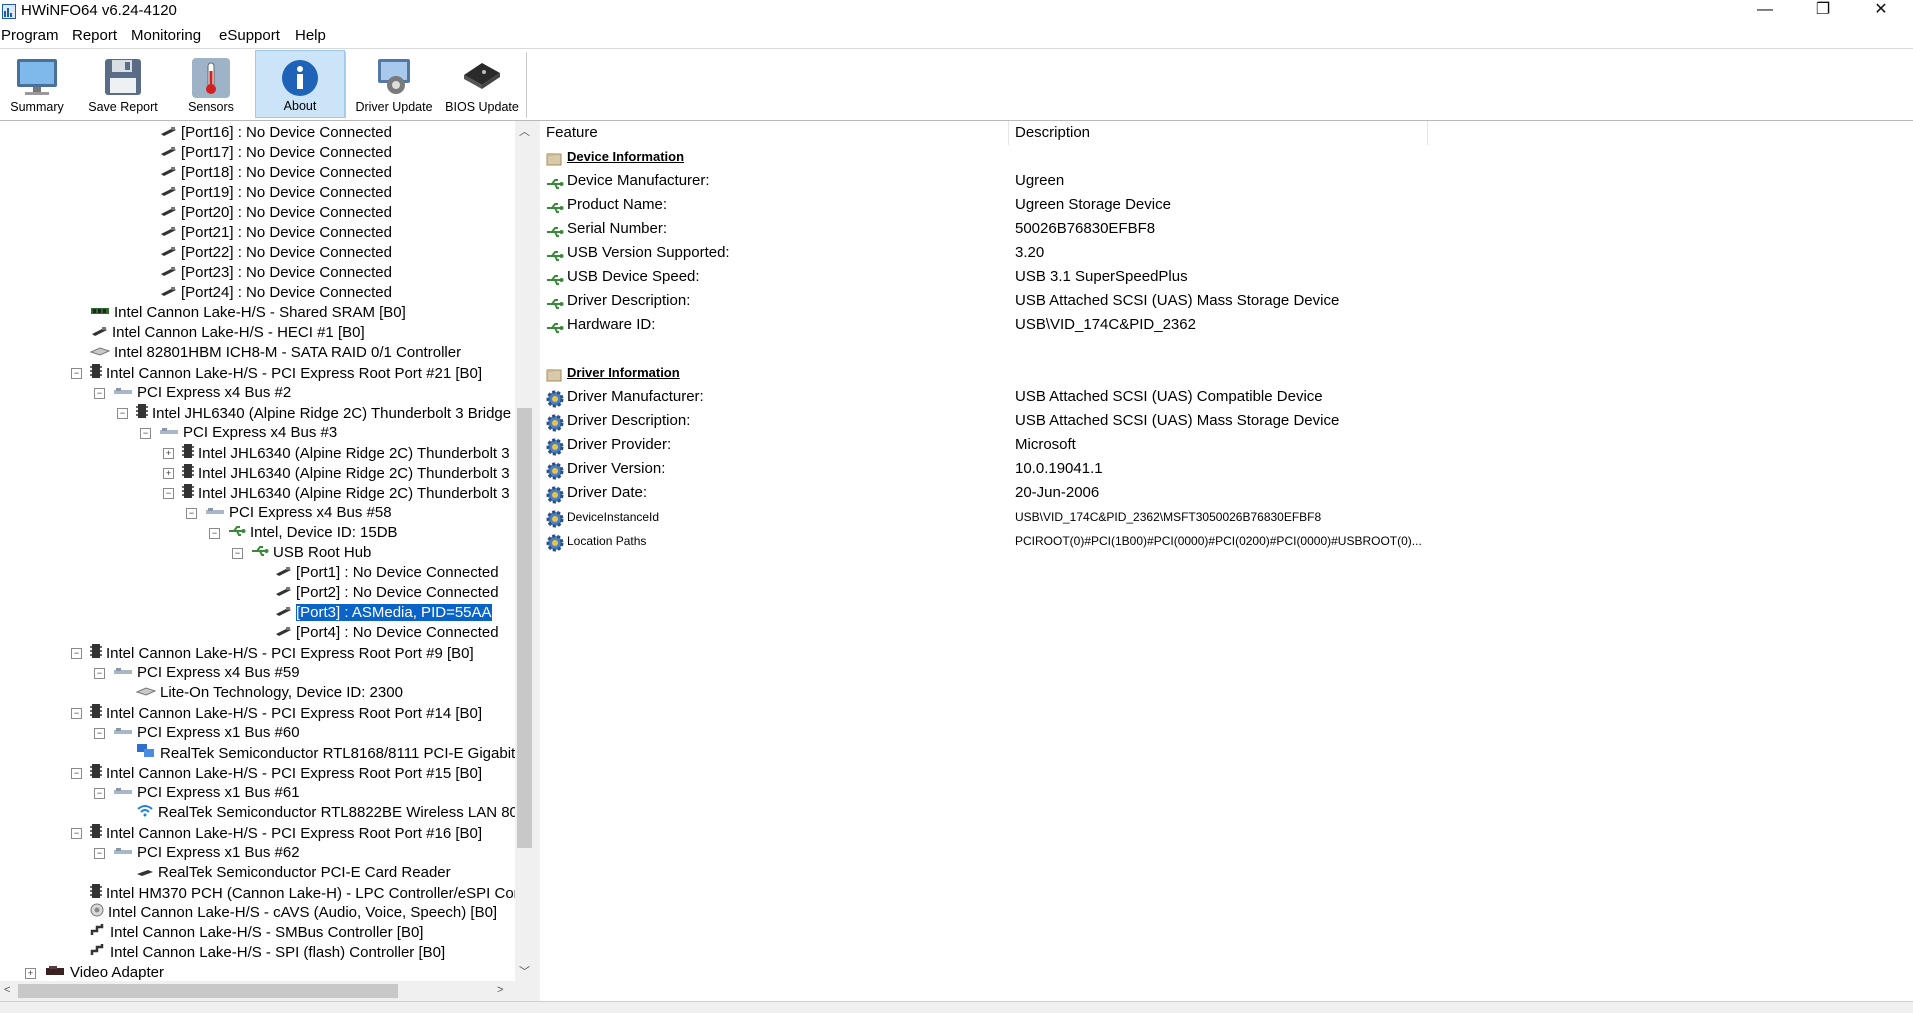  I want to click on section-header: Device Information, so click(1226, 157).